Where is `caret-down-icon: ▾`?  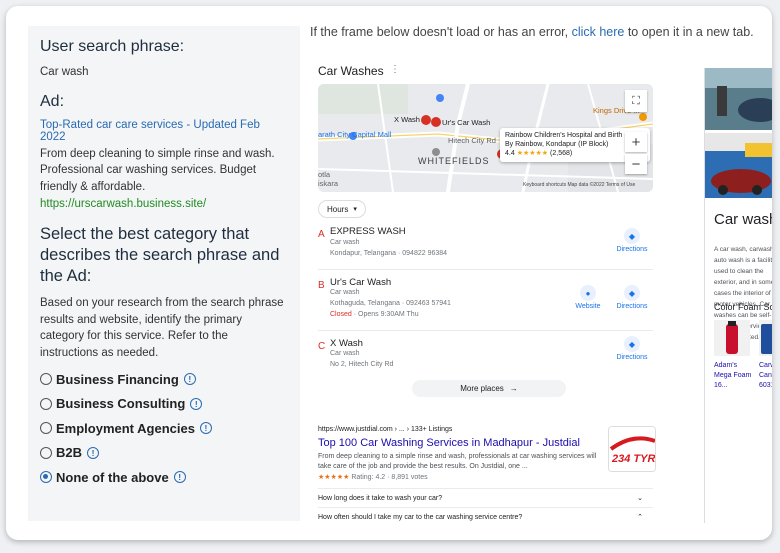 caret-down-icon: ▾ is located at coordinates (355, 209).